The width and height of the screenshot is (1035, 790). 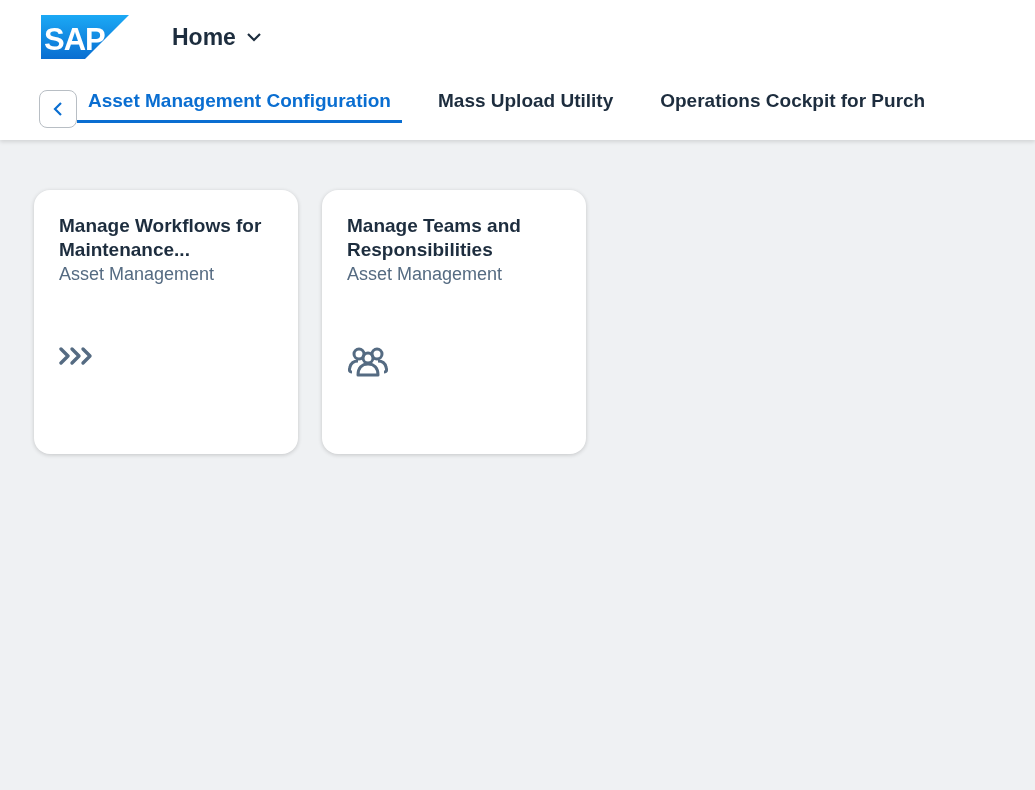 I want to click on back-button, so click(x=58, y=109).